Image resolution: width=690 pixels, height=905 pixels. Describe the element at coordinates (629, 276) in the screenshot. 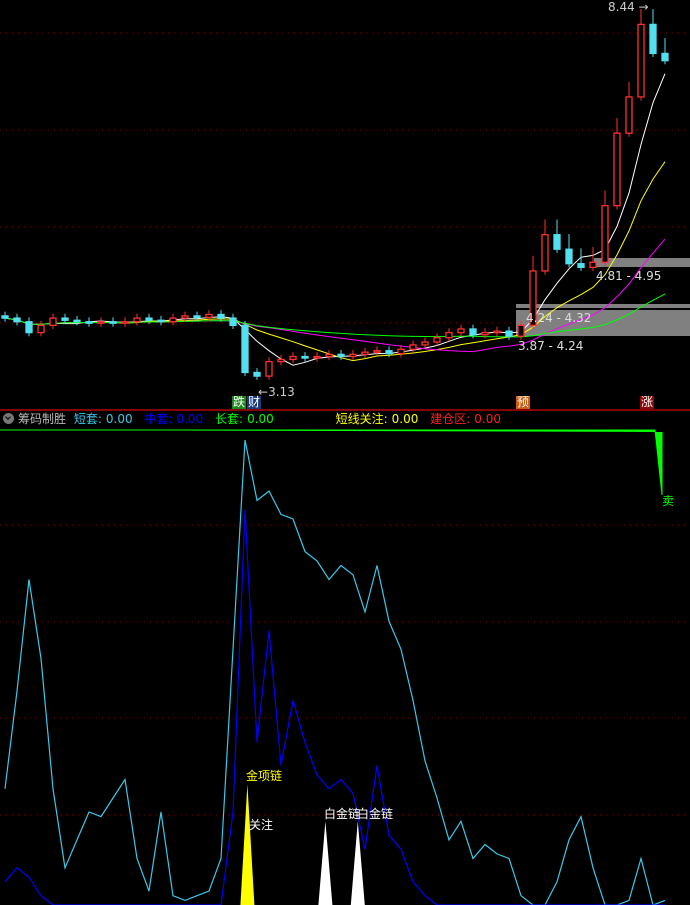

I see `zone-label-1: 4.81 - 4.95` at that location.